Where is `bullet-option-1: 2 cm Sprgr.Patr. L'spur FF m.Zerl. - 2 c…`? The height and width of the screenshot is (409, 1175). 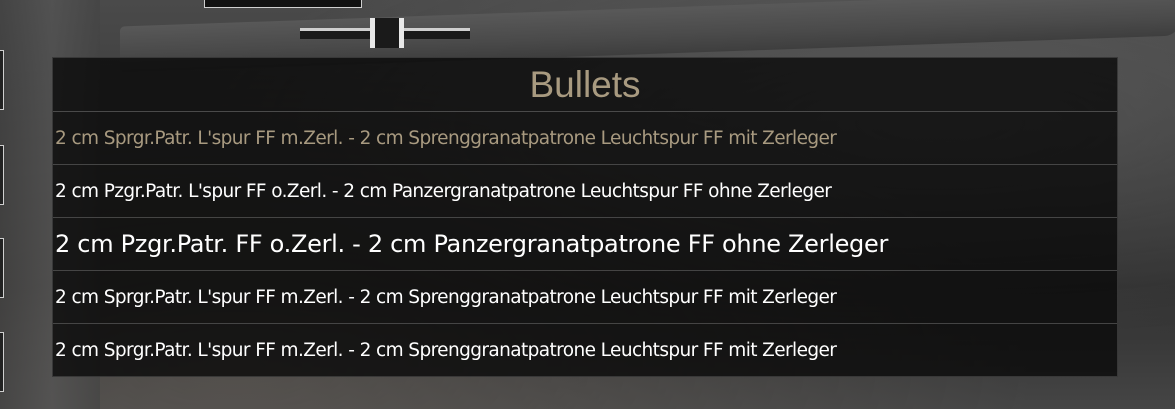 bullet-option-1: 2 cm Sprgr.Patr. L'spur FF m.Zerl. - 2 c… is located at coordinates (585, 138).